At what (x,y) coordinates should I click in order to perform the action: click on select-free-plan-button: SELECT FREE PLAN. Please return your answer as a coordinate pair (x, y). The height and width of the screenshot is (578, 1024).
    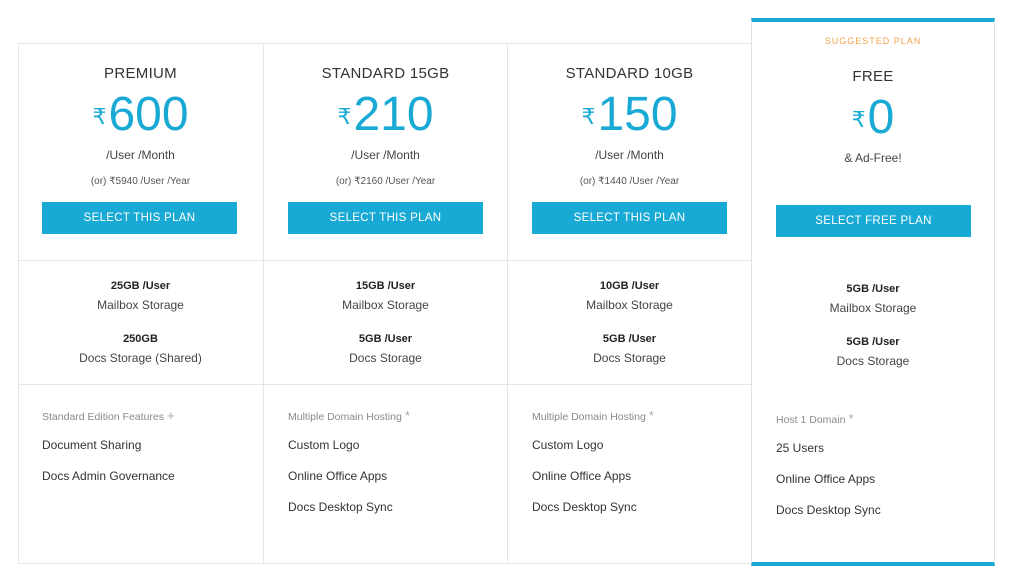
    Looking at the image, I should click on (873, 221).